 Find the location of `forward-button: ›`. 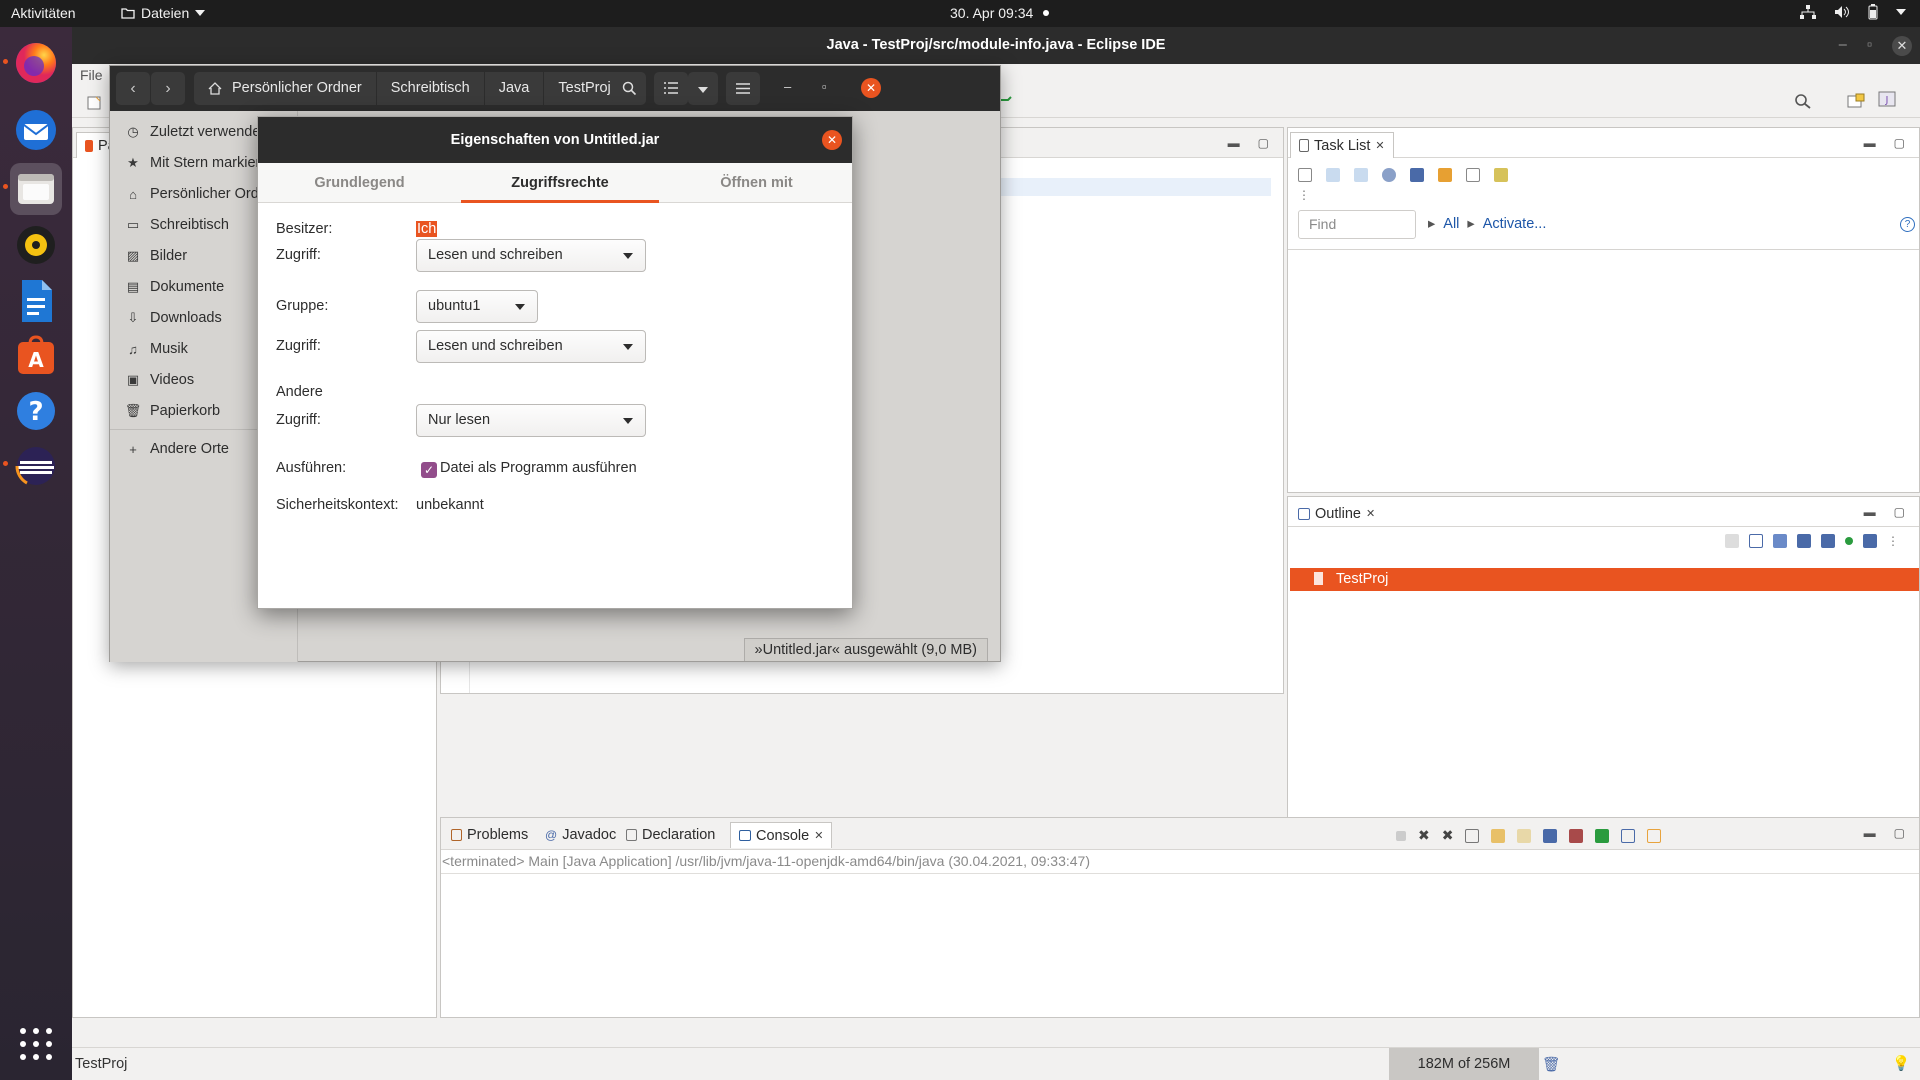

forward-button: › is located at coordinates (168, 88).